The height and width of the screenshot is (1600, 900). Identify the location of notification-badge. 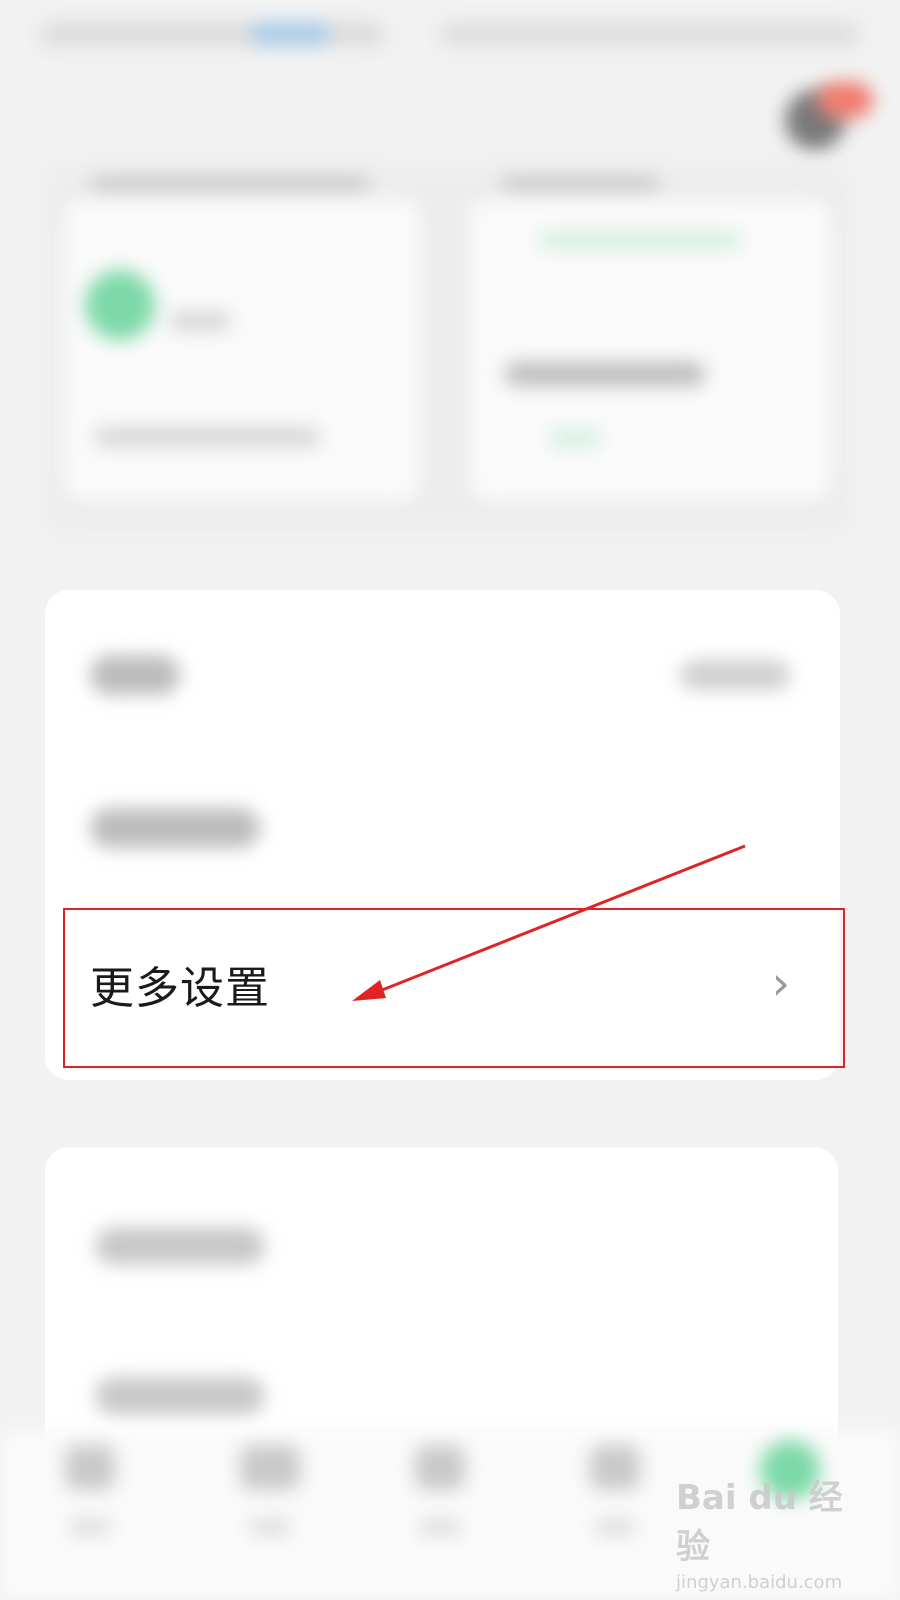
(845, 100).